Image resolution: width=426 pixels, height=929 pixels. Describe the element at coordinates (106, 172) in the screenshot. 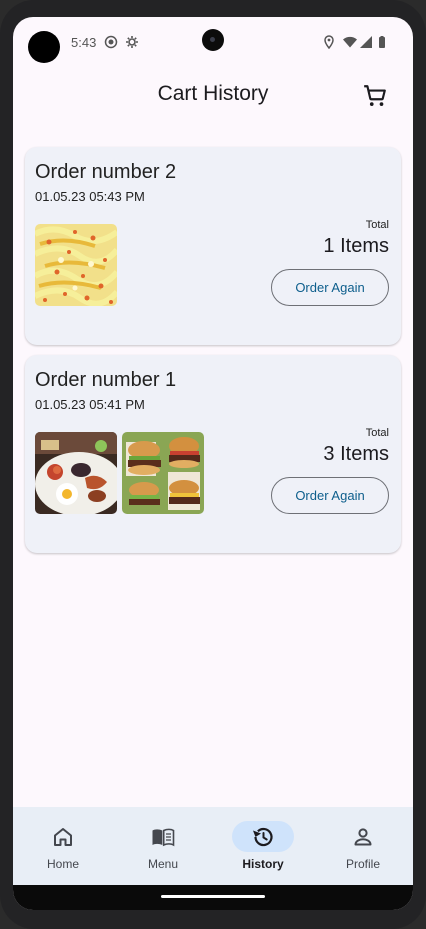

I see `order-title: Order number 2` at that location.